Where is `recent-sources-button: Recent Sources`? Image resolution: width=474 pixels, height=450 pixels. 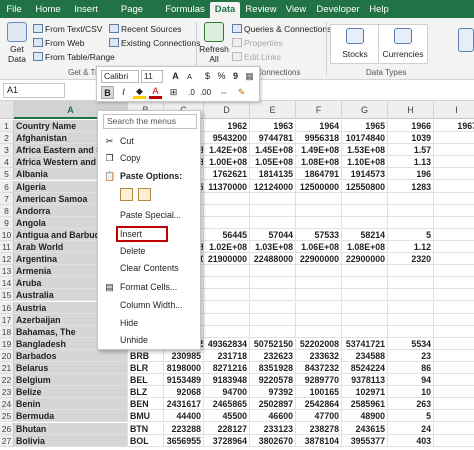 recent-sources-button: Recent Sources is located at coordinates (145, 29).